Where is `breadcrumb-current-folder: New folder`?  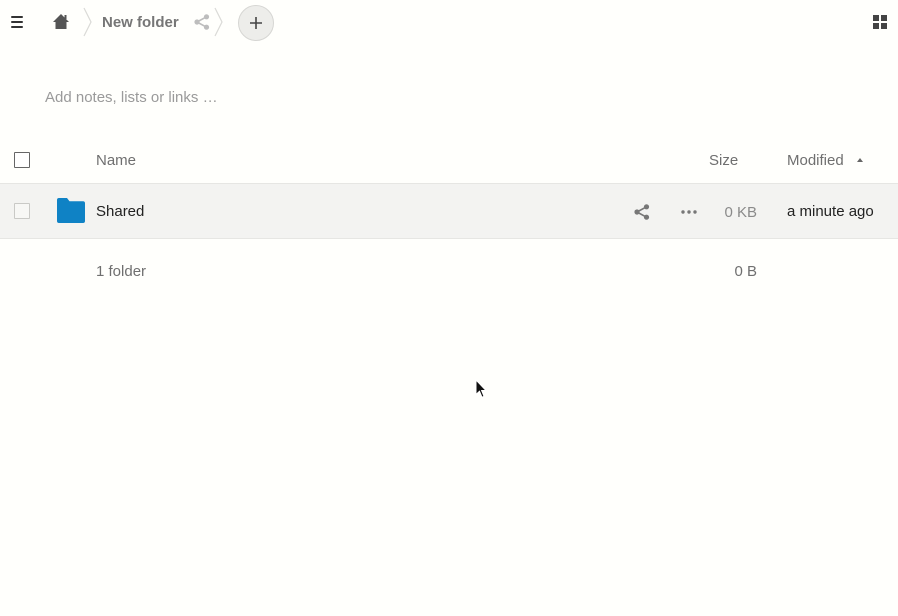
breadcrumb-current-folder: New folder is located at coordinates (140, 22).